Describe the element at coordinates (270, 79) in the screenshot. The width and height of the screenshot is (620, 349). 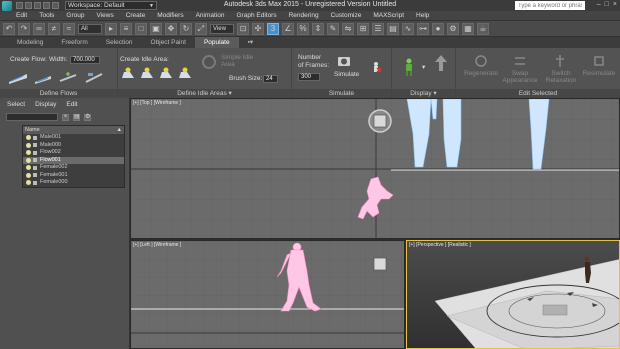
I see `brush-size-field: 24` at that location.